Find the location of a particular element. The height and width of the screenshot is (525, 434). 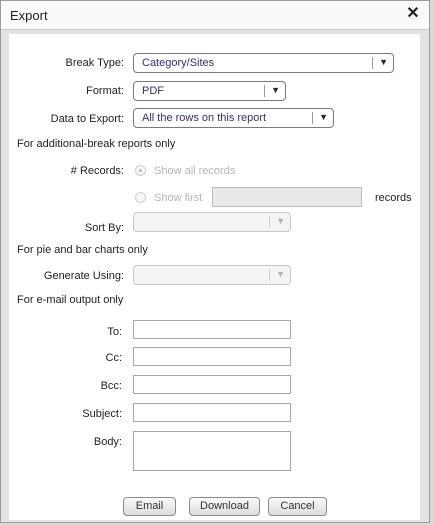

records-label: # Records: is located at coordinates (97, 171).